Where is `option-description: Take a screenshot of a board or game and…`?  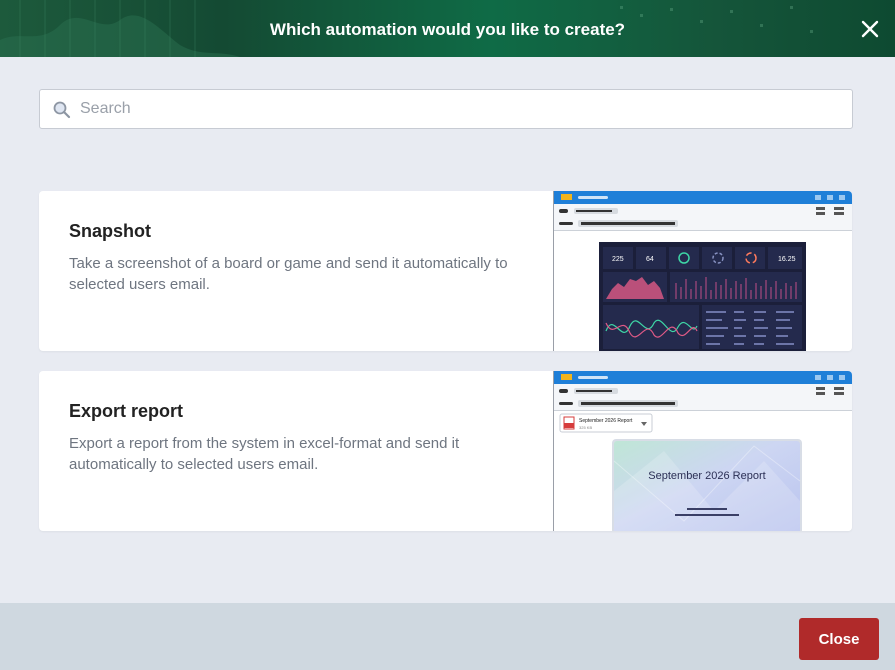 option-description: Take a screenshot of a board or game and… is located at coordinates (288, 274).